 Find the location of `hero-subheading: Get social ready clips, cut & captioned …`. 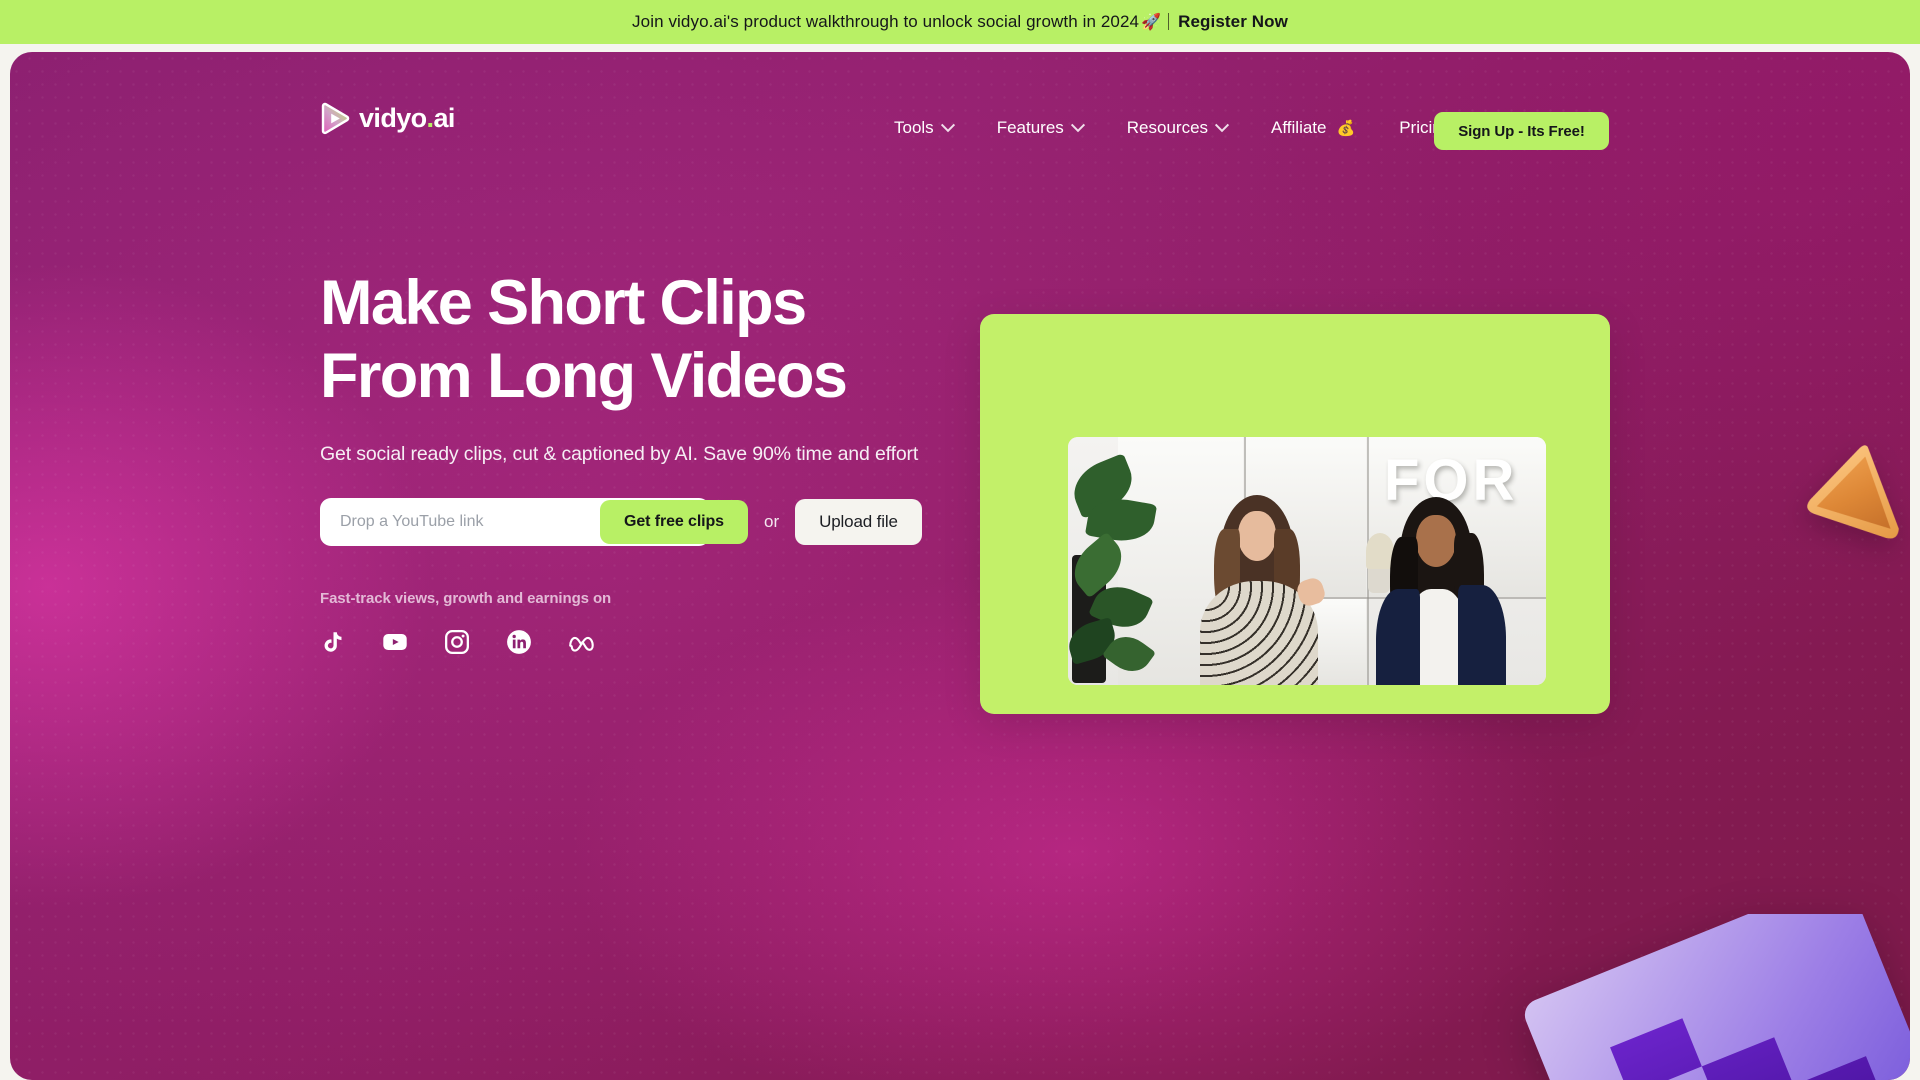

hero-subheading: Get social ready clips, cut & captioned … is located at coordinates (619, 454).